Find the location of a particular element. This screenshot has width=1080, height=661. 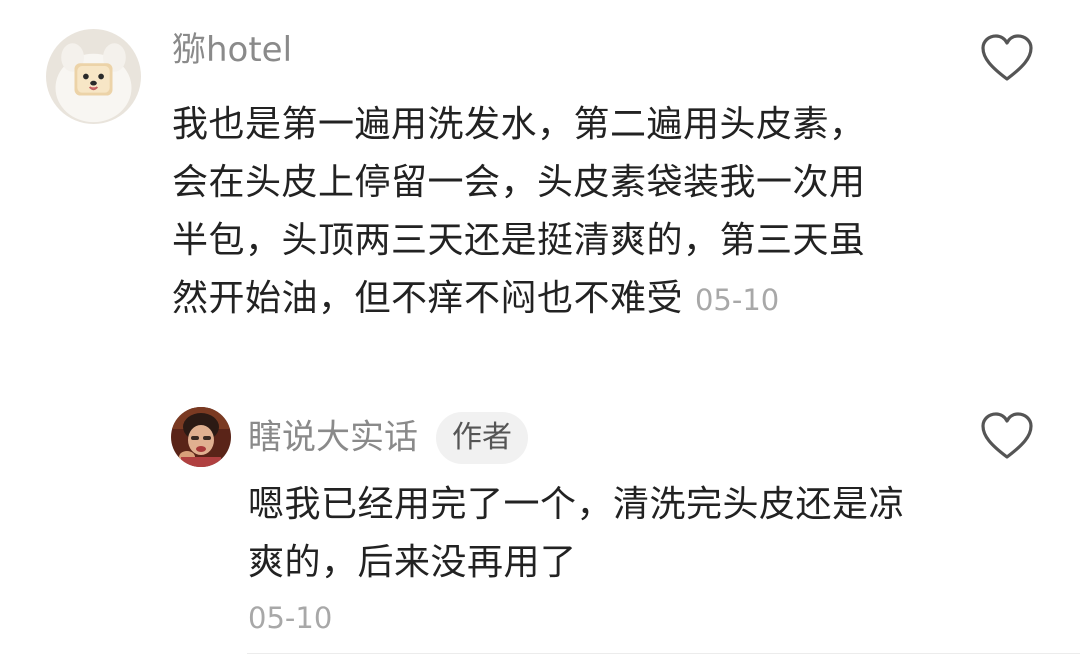

reply-text: 嗯我已经用完了一个，清洗完头皮还是凉爽的，后来没再用了 is located at coordinates (577, 533).